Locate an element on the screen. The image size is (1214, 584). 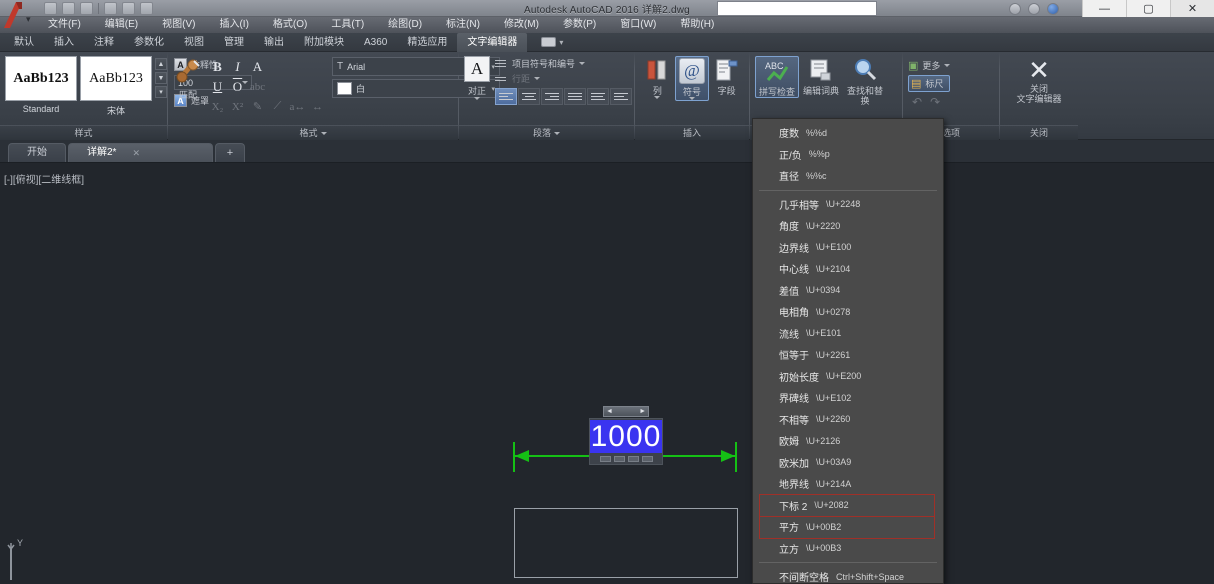
chevron-down-icon: ▾ is located at coordinates (561, 42).